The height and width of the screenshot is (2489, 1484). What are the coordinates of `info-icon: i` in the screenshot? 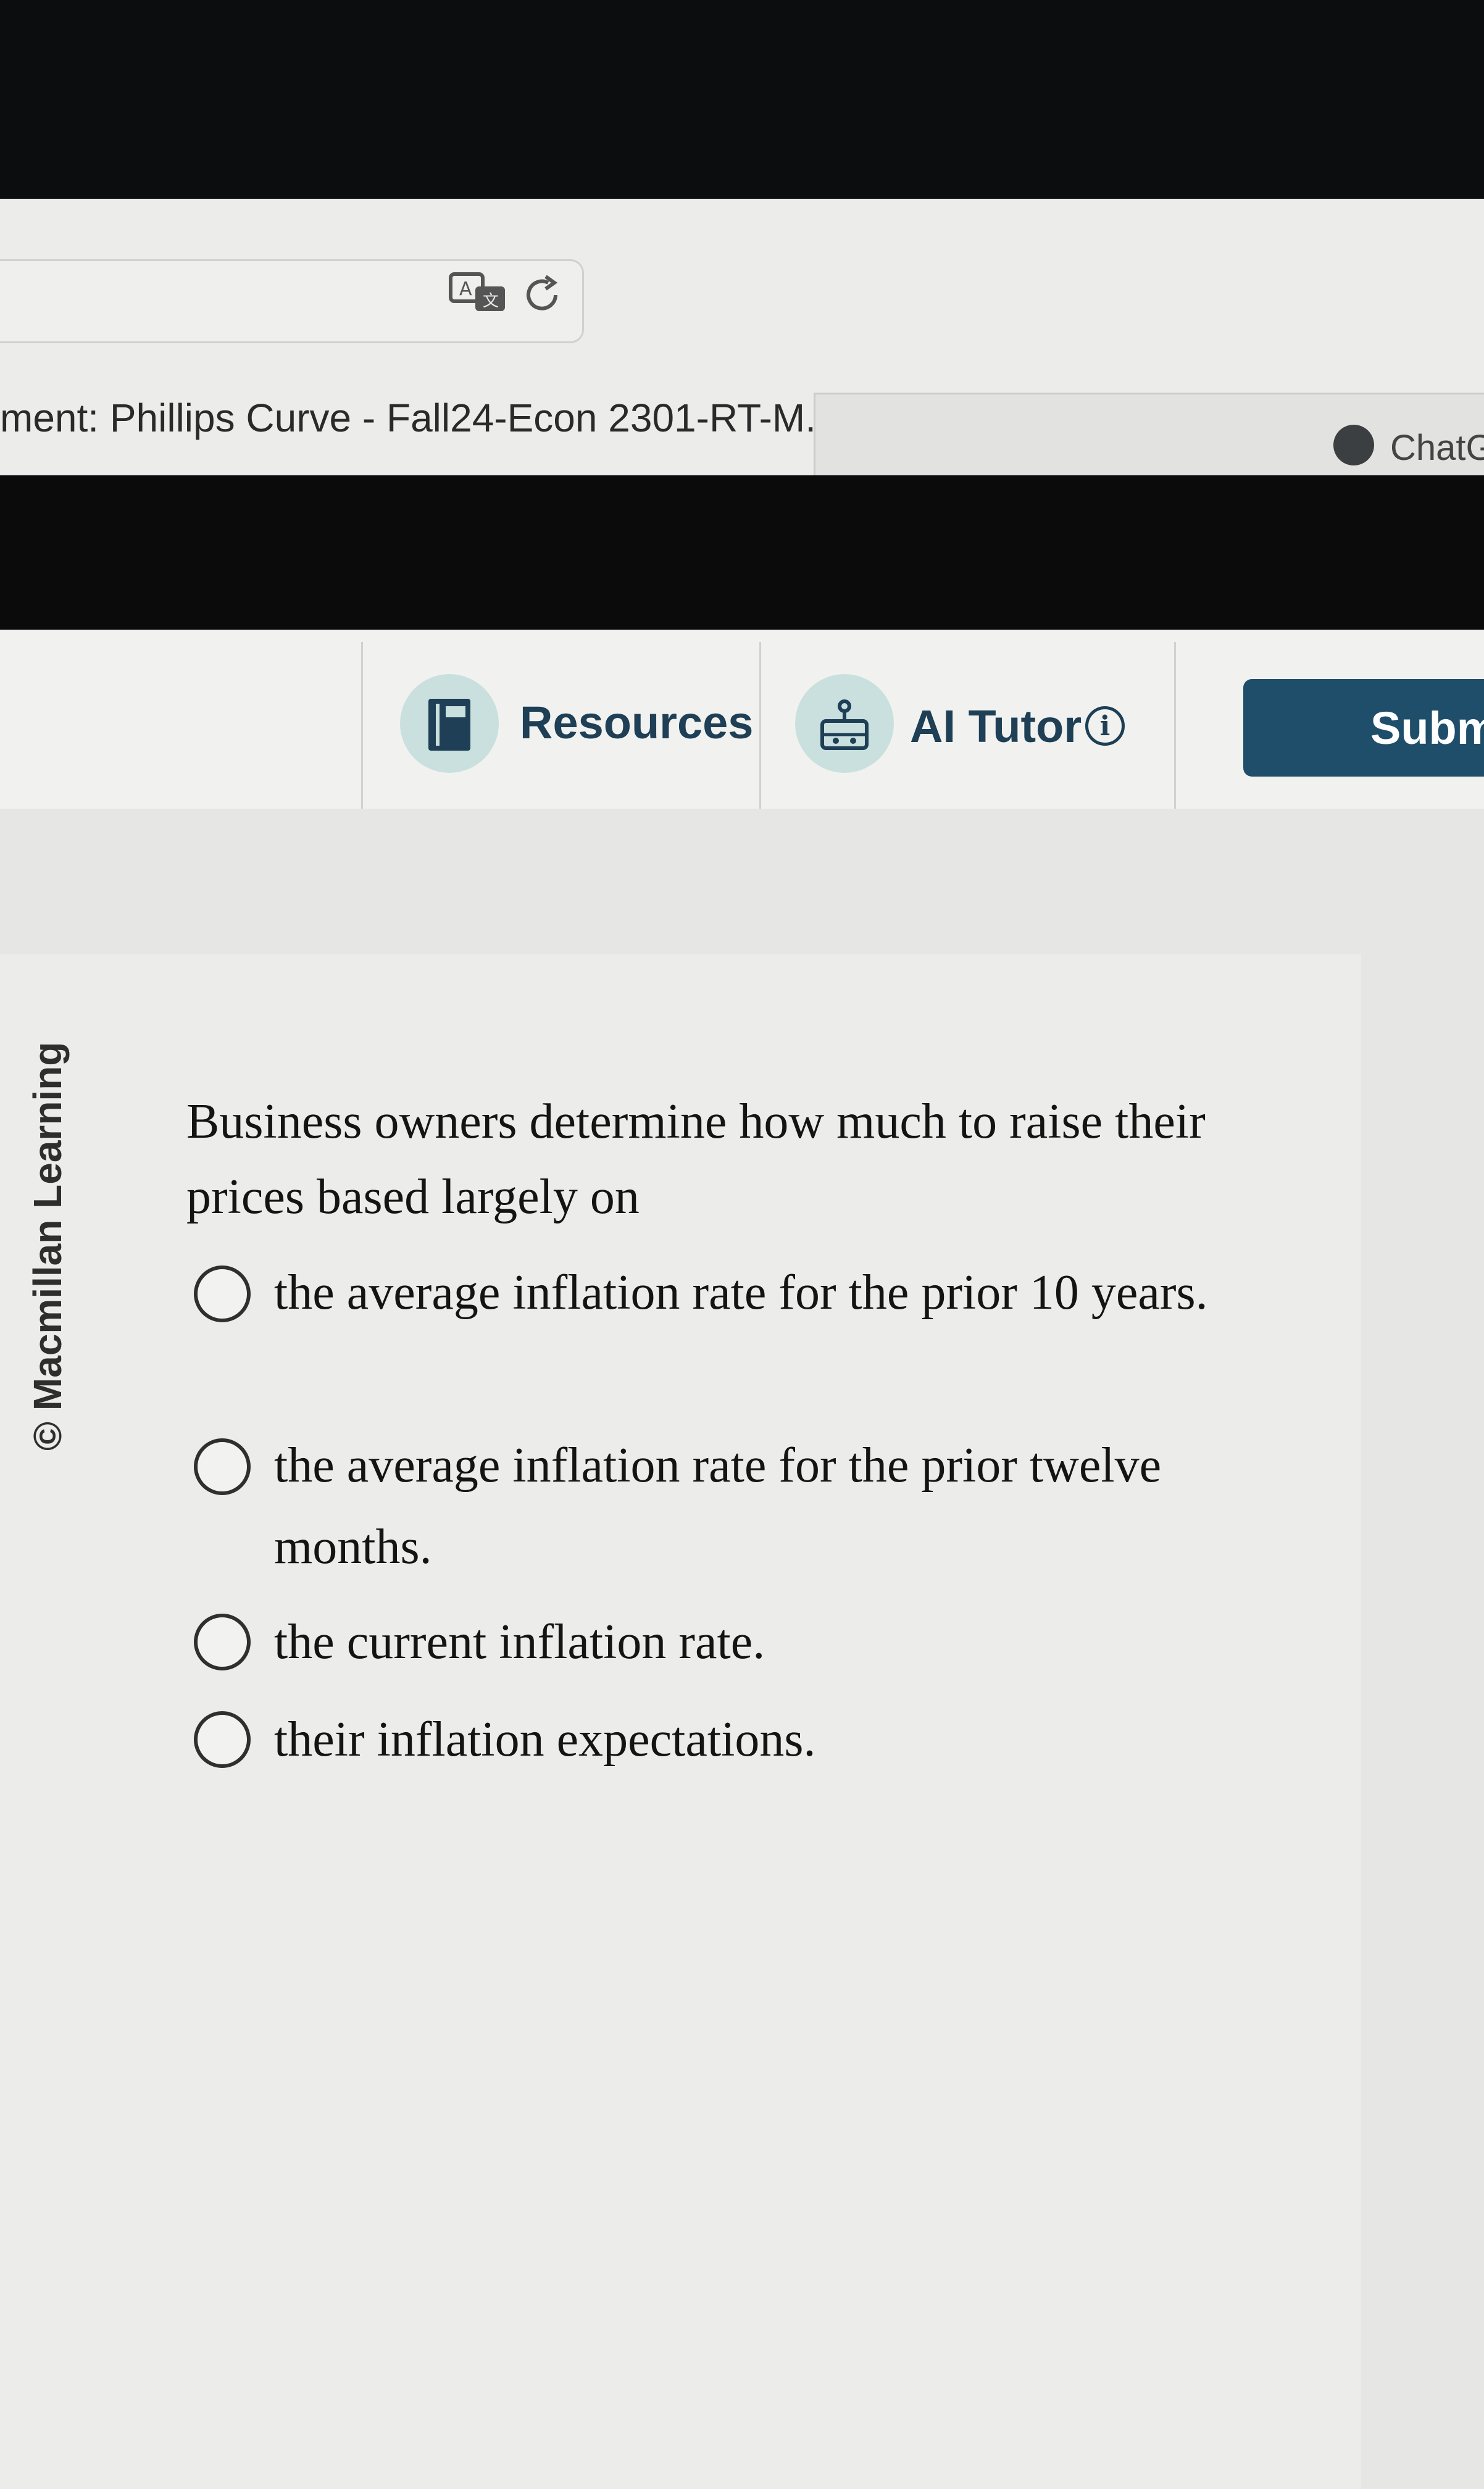 It's located at (1105, 726).